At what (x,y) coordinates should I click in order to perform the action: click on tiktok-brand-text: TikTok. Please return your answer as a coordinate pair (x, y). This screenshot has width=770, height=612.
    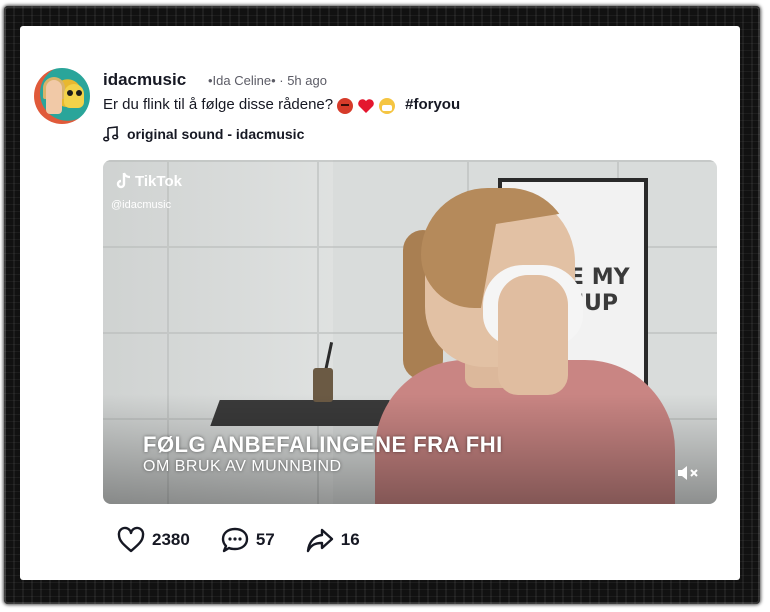
    Looking at the image, I should click on (158, 181).